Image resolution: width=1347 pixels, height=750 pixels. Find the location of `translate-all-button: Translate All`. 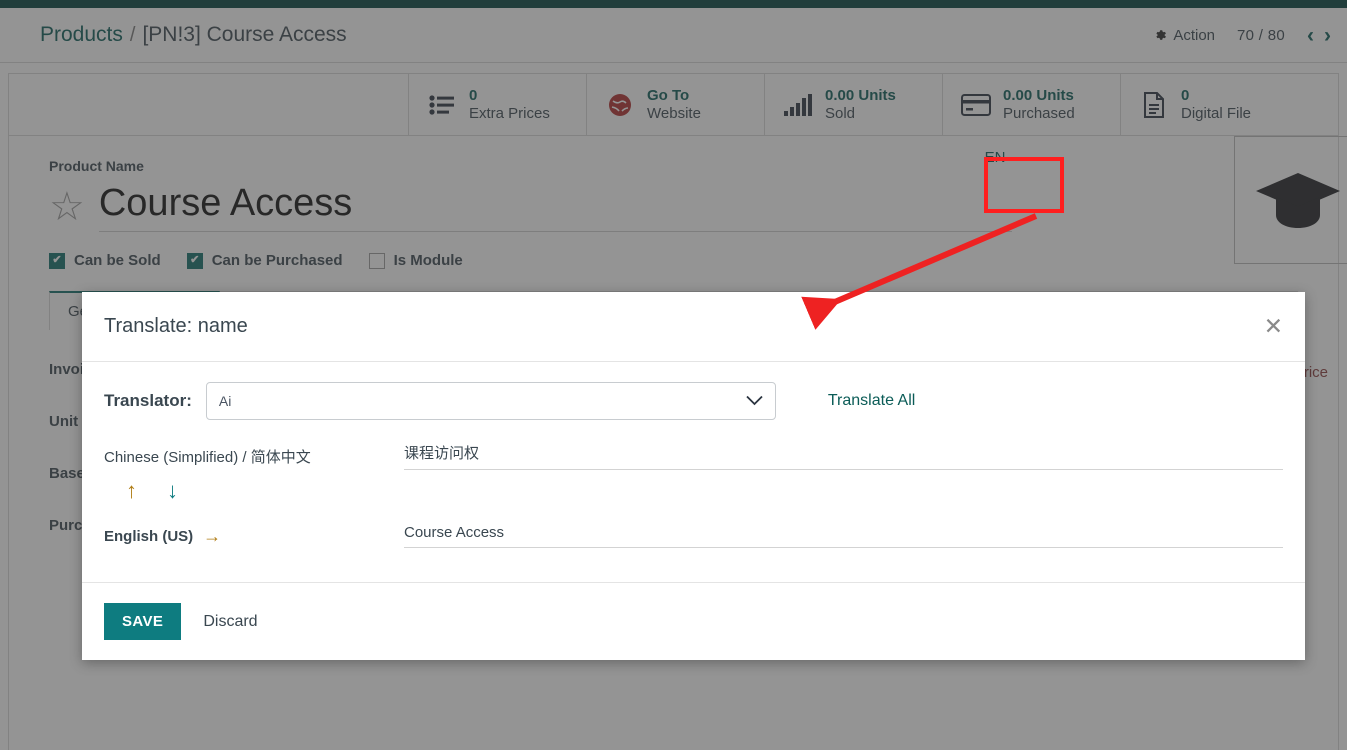

translate-all-button: Translate All is located at coordinates (871, 401).